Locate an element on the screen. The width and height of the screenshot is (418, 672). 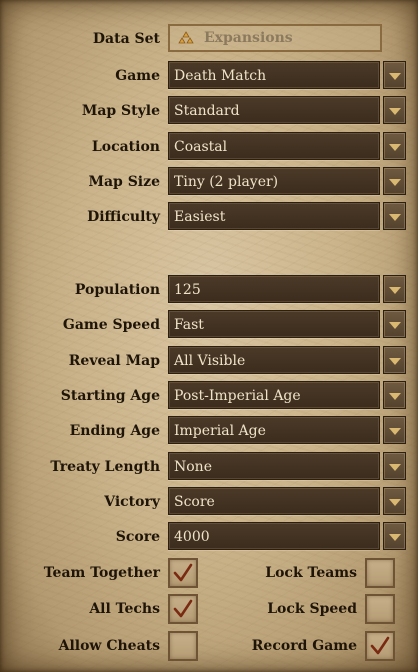
reveal-map-label: Reveal Map is located at coordinates (114, 360).